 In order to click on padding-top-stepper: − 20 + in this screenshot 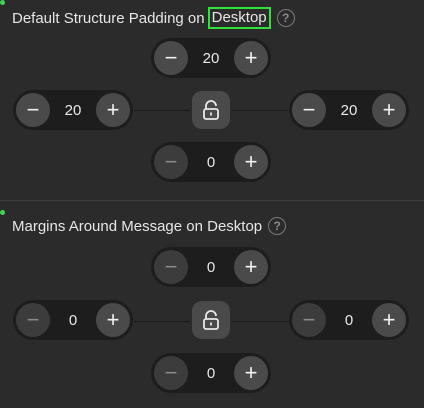, I will do `click(211, 58)`.